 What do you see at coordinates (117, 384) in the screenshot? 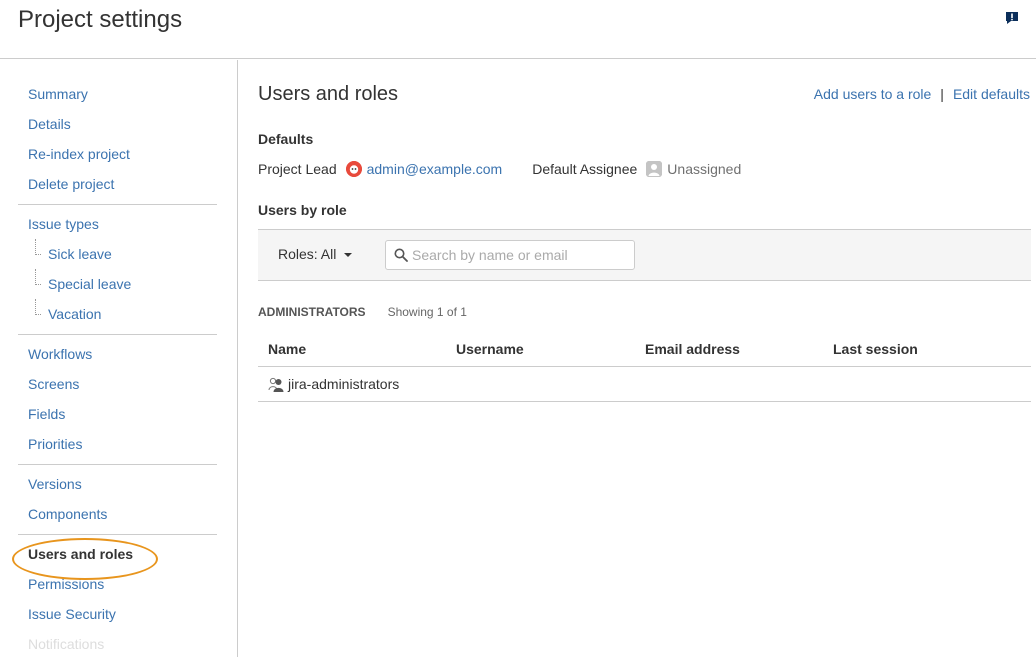
I see `sidebar-item-screens: Screens` at bounding box center [117, 384].